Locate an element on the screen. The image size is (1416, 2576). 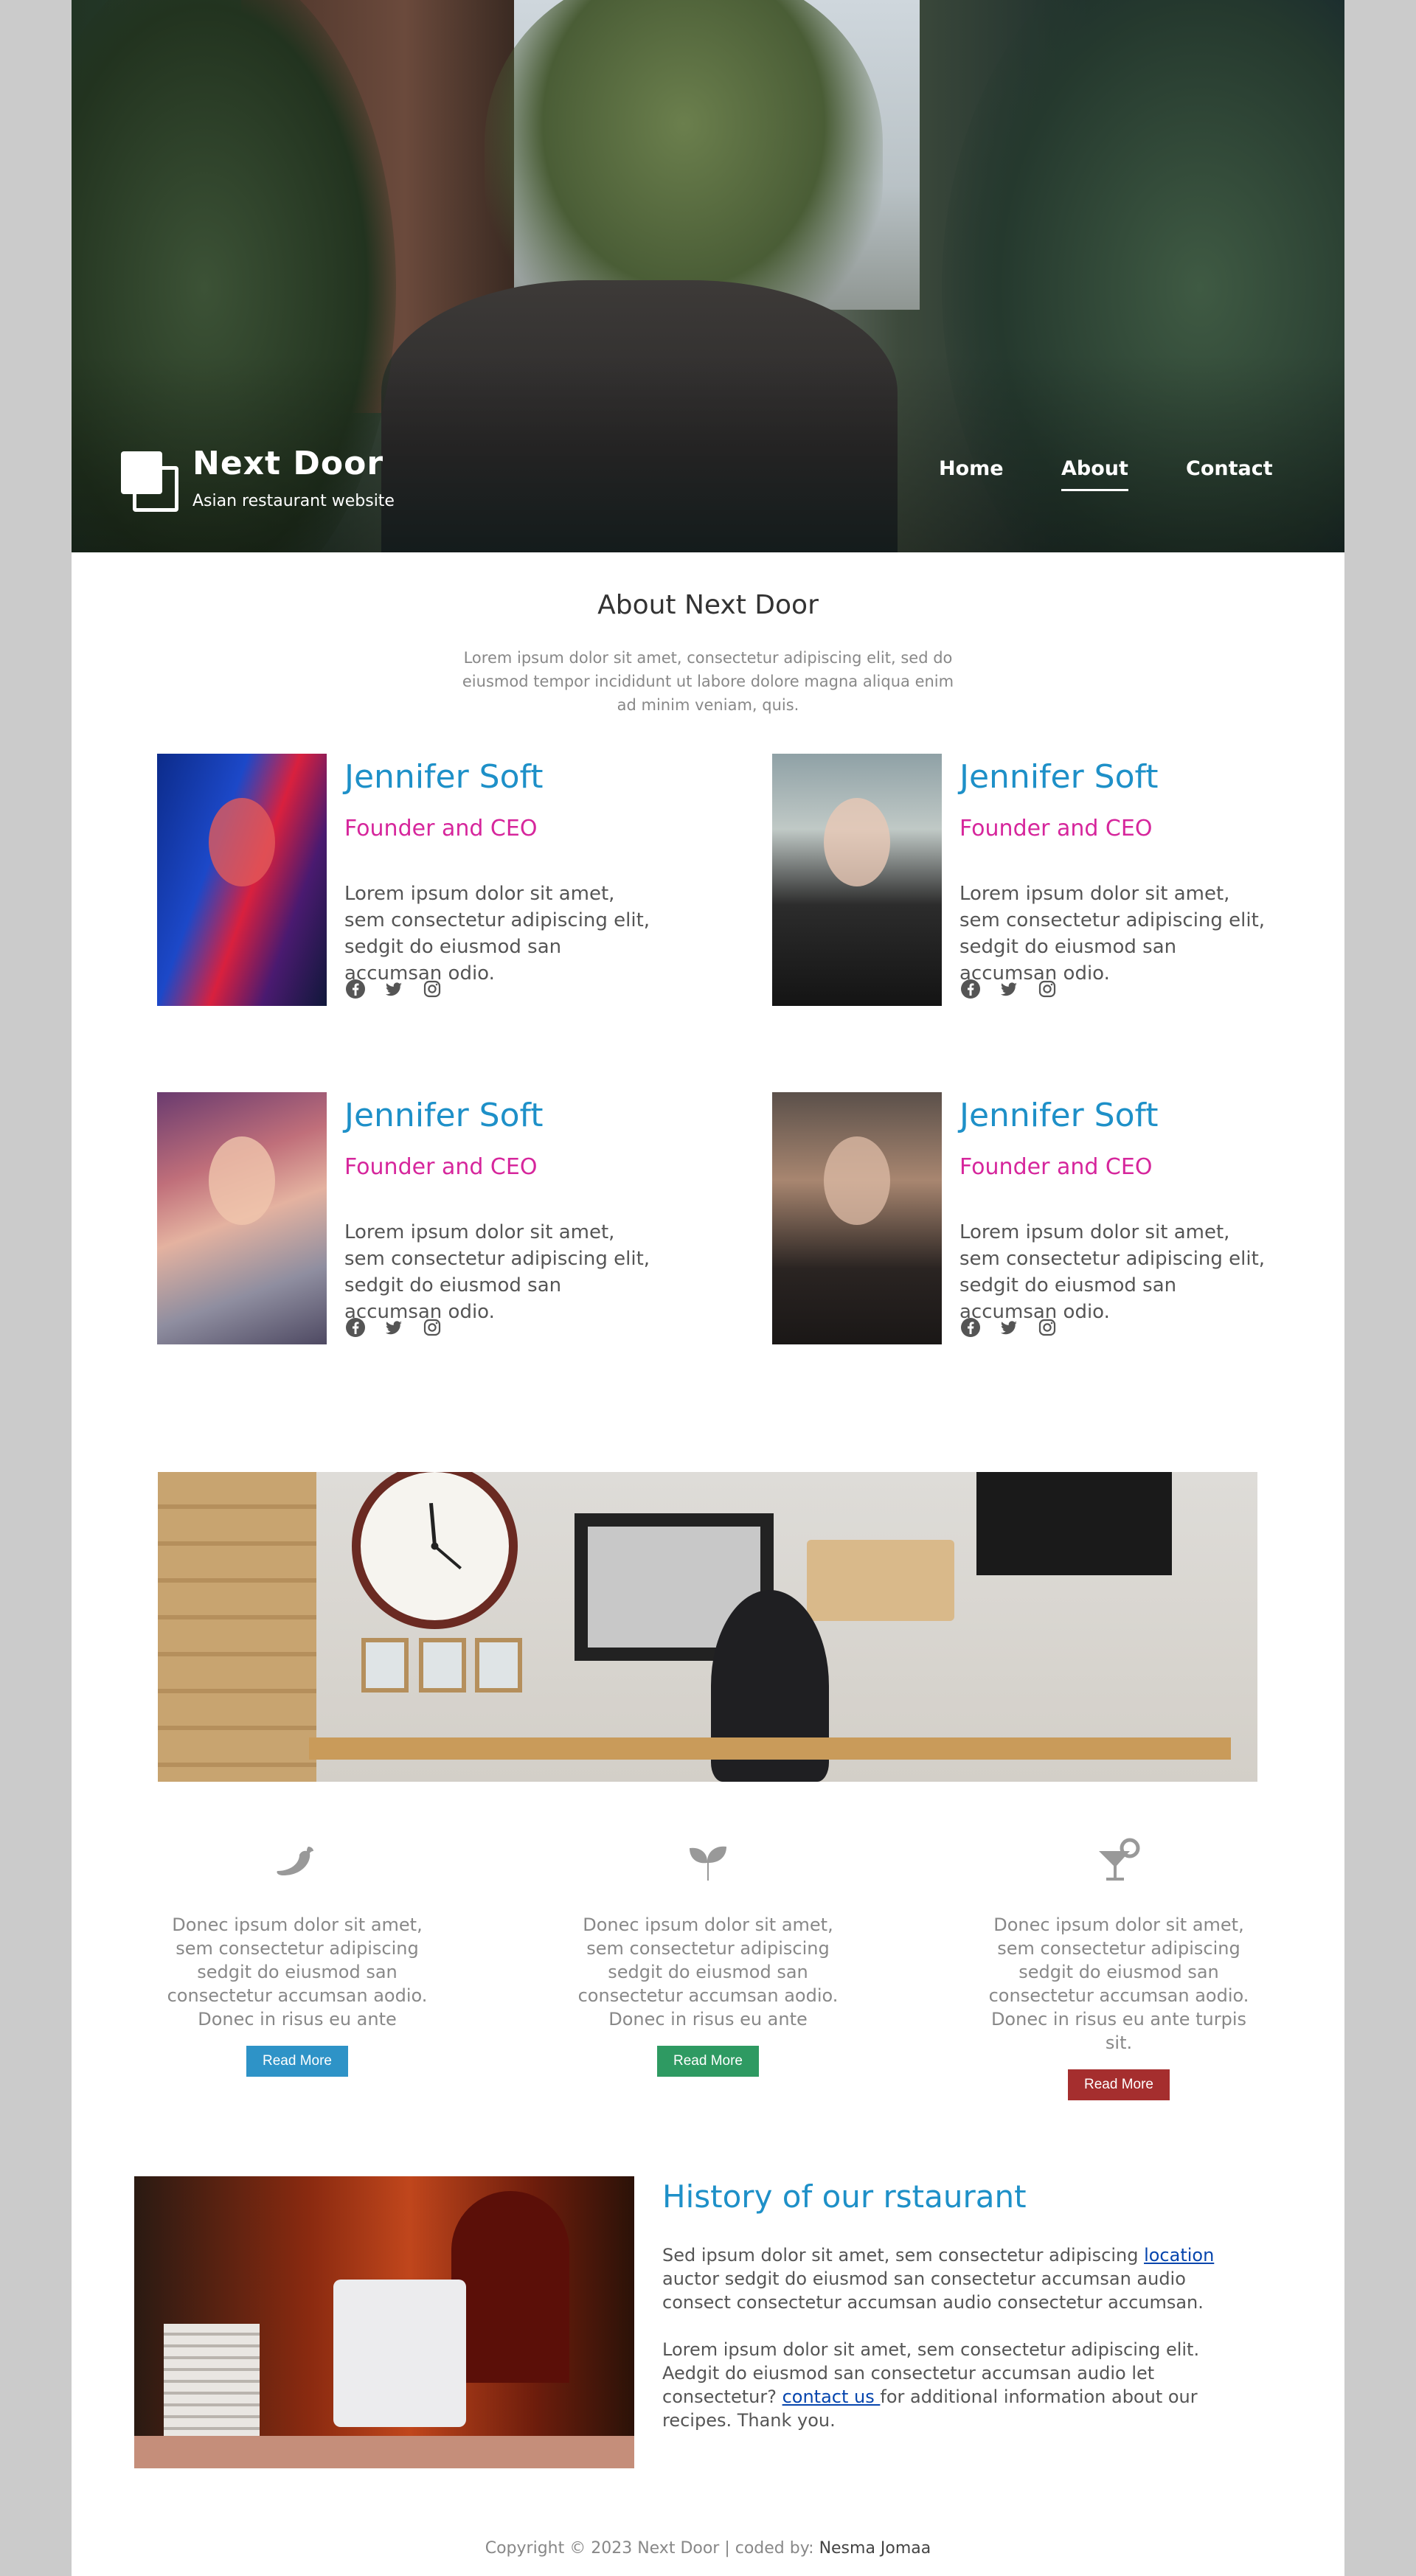
brand-tagline: Asian restaurant website is located at coordinates (293, 501).